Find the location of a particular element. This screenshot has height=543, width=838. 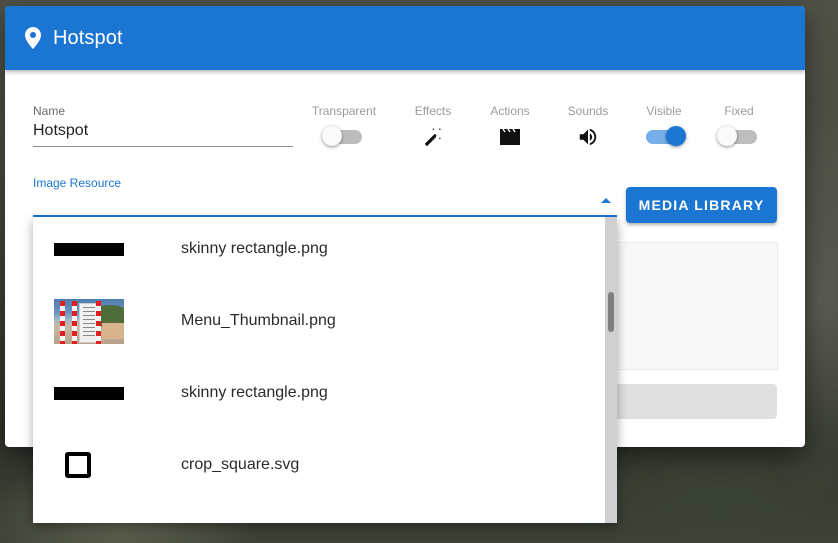

magic-wand-icon is located at coordinates (433, 137).